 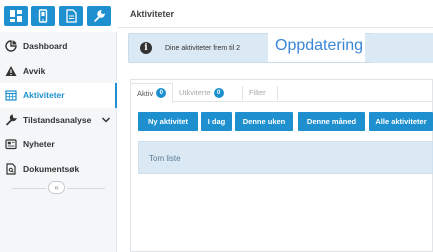 What do you see at coordinates (16, 16) in the screenshot?
I see `dashboard-icon` at bounding box center [16, 16].